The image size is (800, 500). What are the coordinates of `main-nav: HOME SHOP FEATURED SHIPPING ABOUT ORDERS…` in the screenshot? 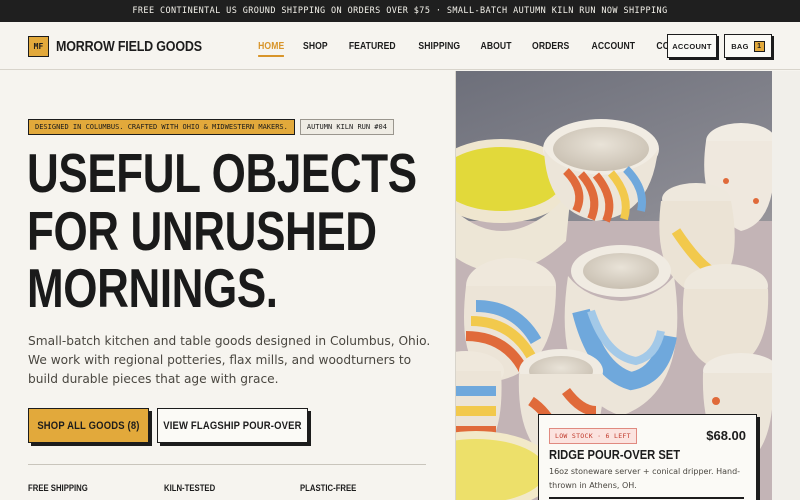 It's located at (480, 46).